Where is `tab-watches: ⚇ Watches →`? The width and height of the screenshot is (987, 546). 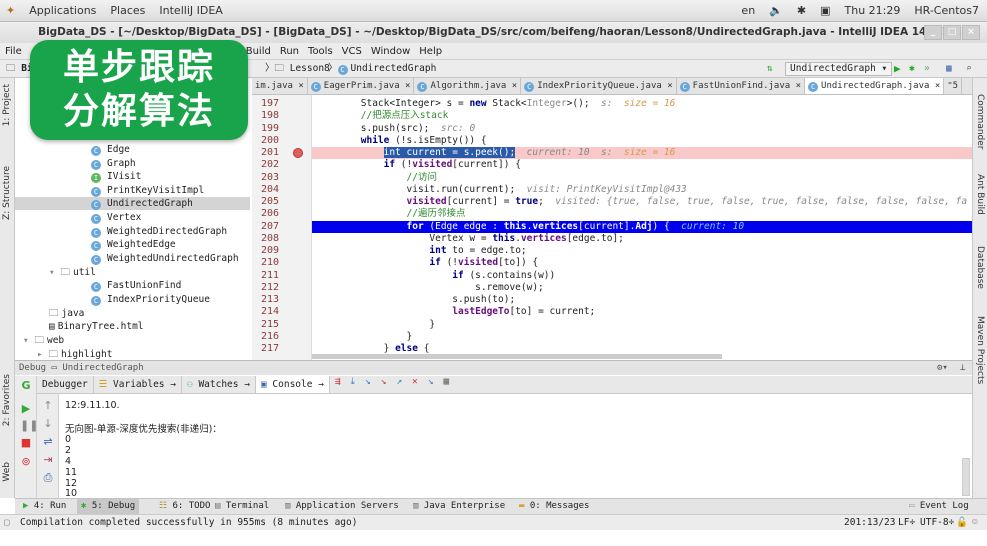
tab-watches: ⚇ Watches → is located at coordinates (219, 384).